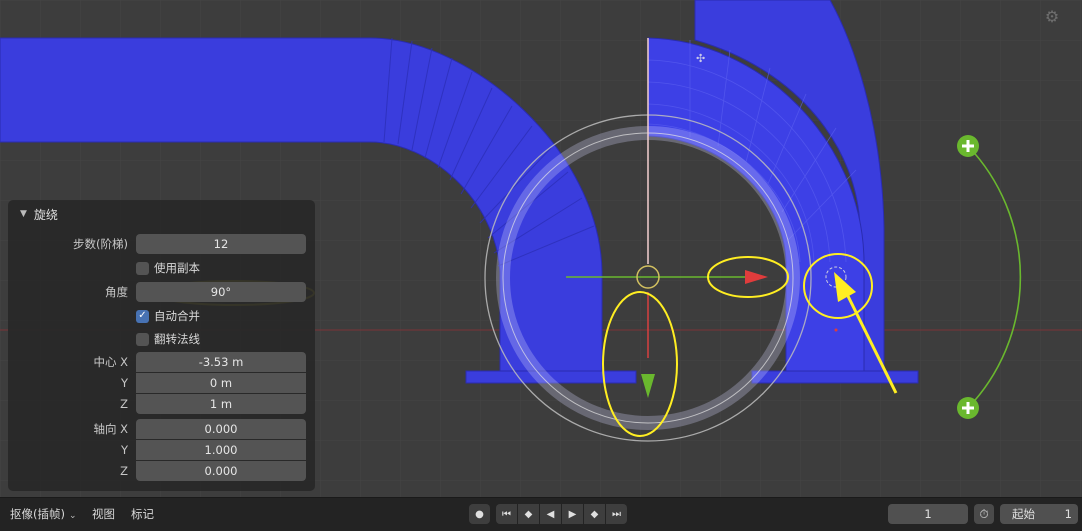 The width and height of the screenshot is (1082, 531). I want to click on axis-z-row: Z 0.000, so click(161, 471).